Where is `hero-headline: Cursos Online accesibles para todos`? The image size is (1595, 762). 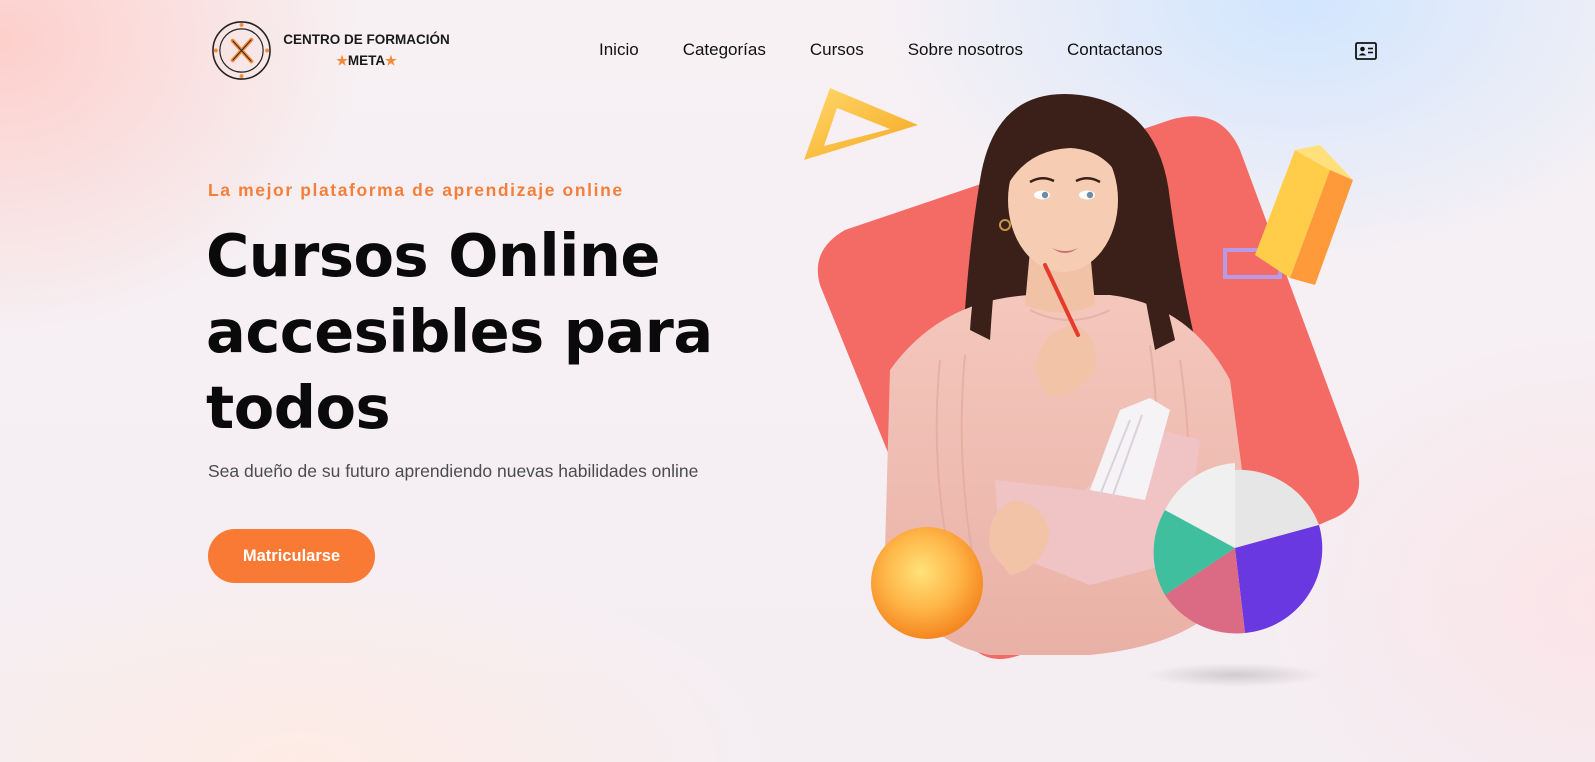 hero-headline: Cursos Online accesibles para todos is located at coordinates (486, 332).